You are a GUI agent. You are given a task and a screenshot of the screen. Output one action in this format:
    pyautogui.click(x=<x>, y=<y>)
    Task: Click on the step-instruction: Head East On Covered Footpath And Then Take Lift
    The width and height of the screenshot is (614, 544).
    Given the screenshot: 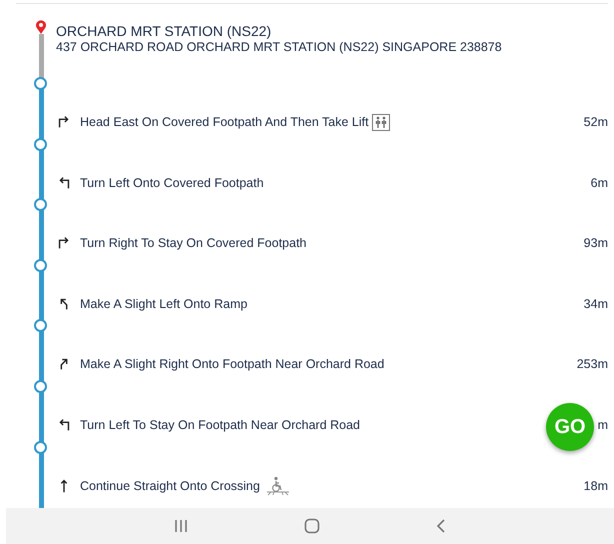 What is the action you would take?
    pyautogui.click(x=224, y=122)
    